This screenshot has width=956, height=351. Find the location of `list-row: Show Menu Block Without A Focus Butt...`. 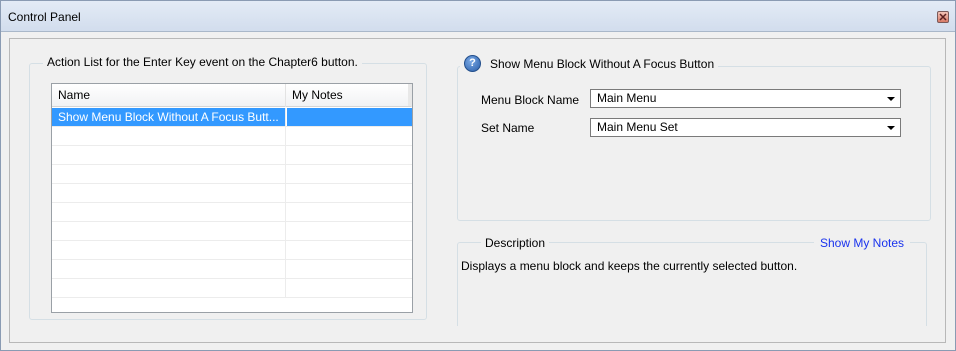

list-row: Show Menu Block Without A Focus Butt... is located at coordinates (232, 117).